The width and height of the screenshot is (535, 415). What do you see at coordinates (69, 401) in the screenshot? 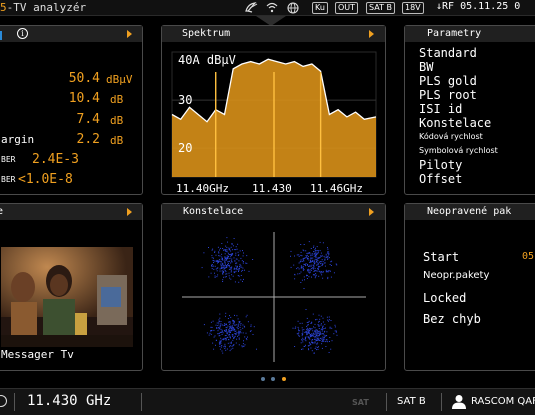
I see `frequency-readout: 11.430 GHz` at bounding box center [69, 401].